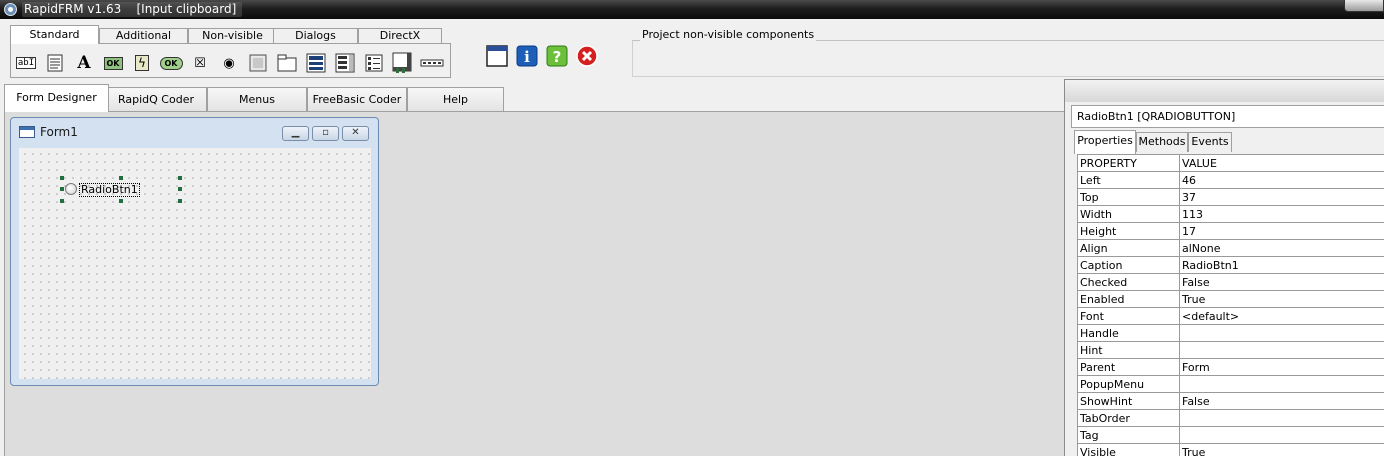 This screenshot has width=1384, height=456. I want to click on property-row: PopupMenu, so click(1230, 384).